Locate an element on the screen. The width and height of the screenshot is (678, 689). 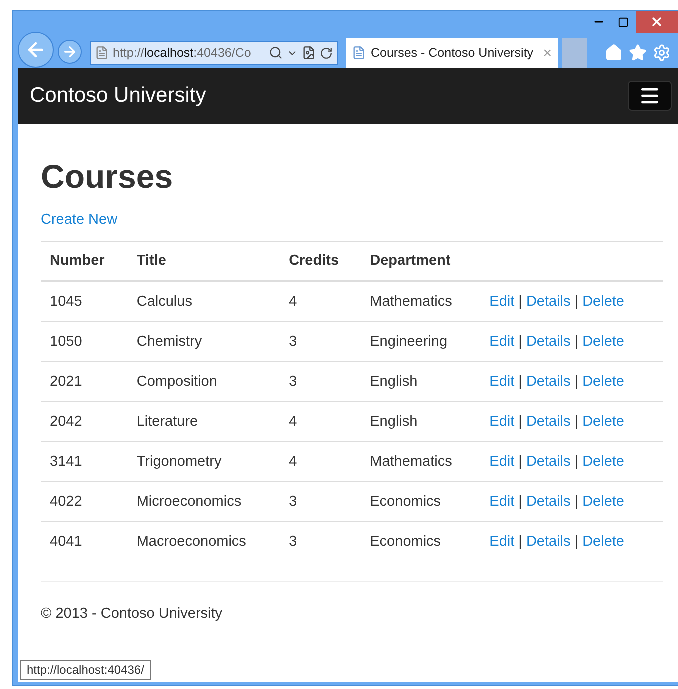
brand-link: Contoso University is located at coordinates (118, 96).